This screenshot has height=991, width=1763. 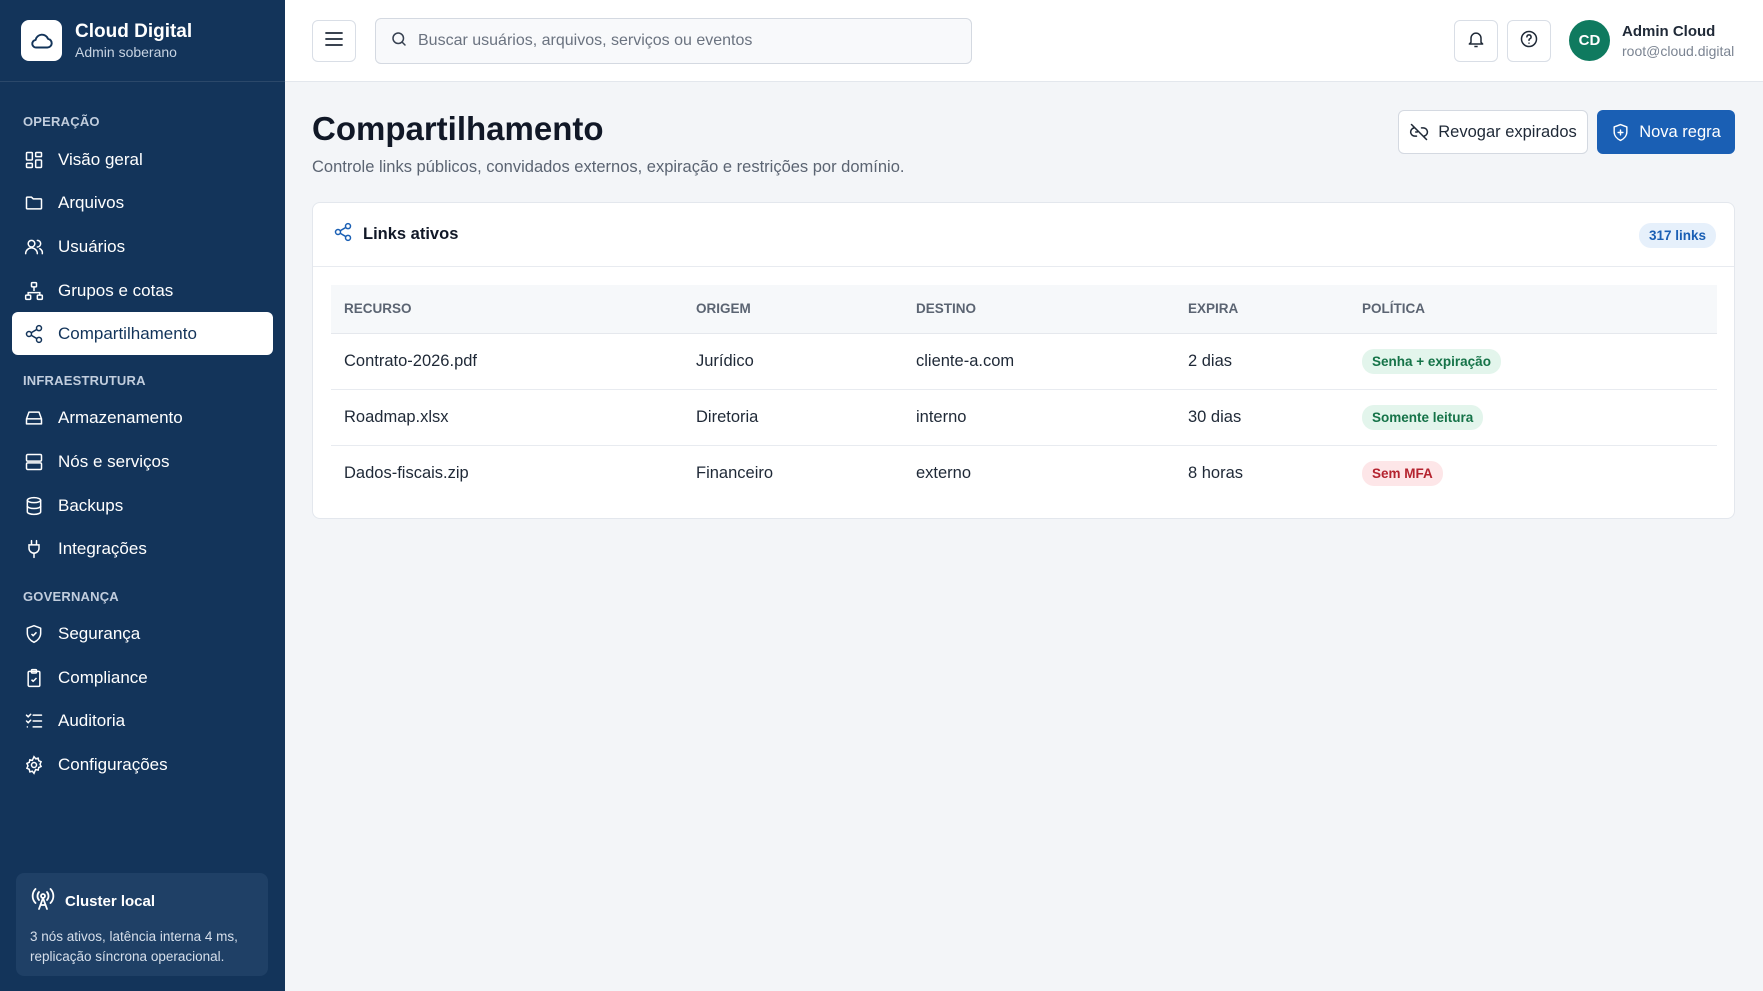 What do you see at coordinates (411, 234) in the screenshot?
I see `card-title: Links ativos` at bounding box center [411, 234].